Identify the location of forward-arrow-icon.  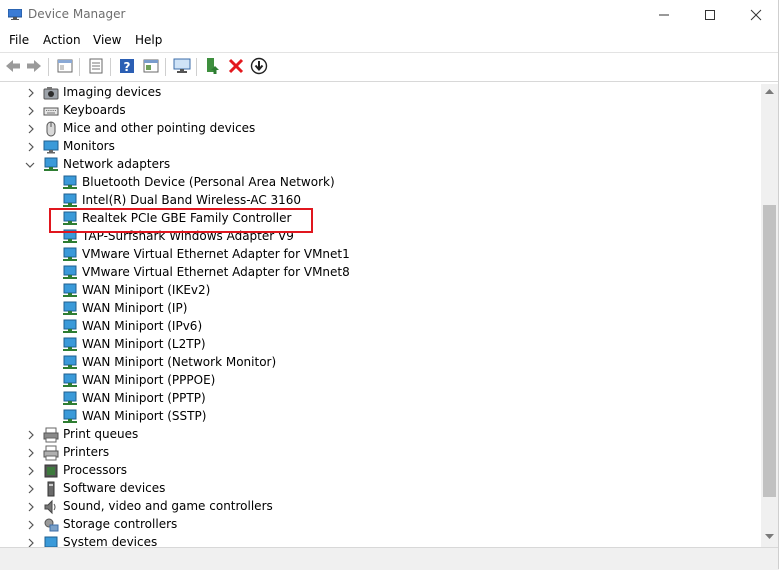
(34, 66).